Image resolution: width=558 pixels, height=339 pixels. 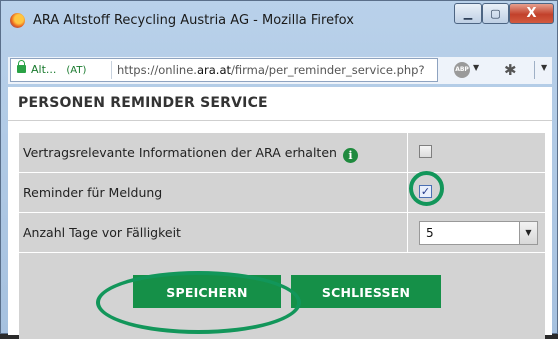 What do you see at coordinates (430, 233) in the screenshot?
I see `select-value: 5` at bounding box center [430, 233].